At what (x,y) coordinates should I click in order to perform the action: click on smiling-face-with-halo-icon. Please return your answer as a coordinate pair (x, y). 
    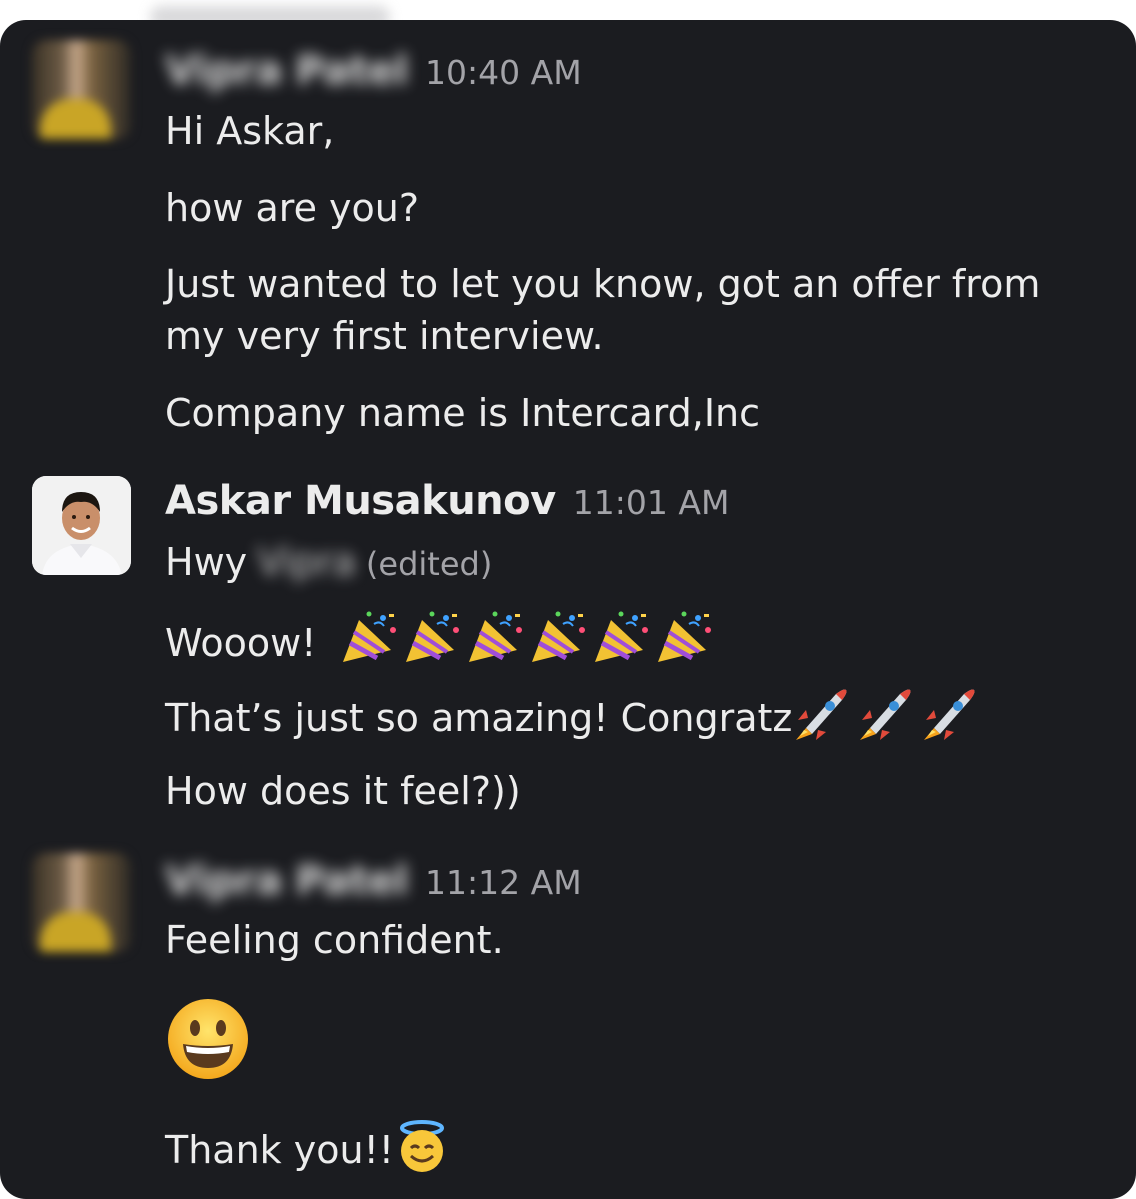
    Looking at the image, I should click on (422, 1152).